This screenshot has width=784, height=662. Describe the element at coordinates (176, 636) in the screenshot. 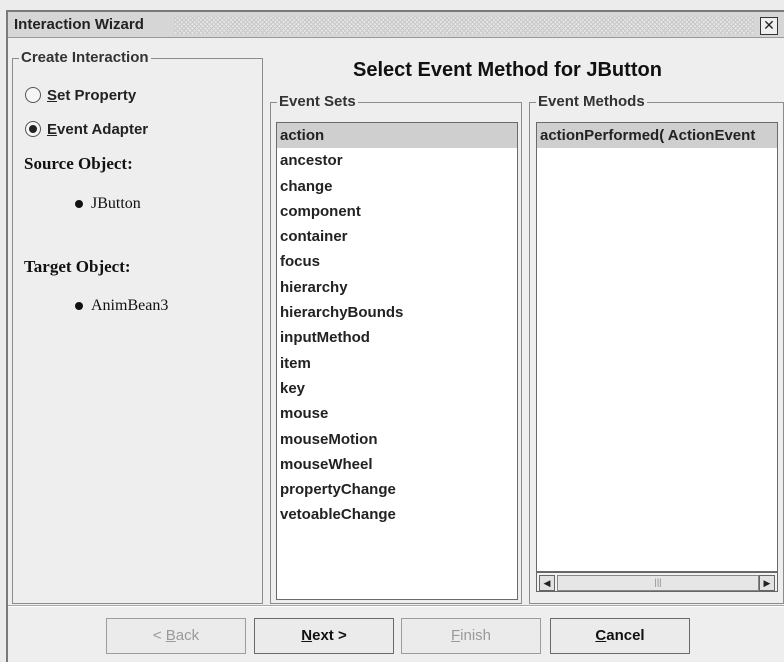

I see `back-button: < Back` at that location.